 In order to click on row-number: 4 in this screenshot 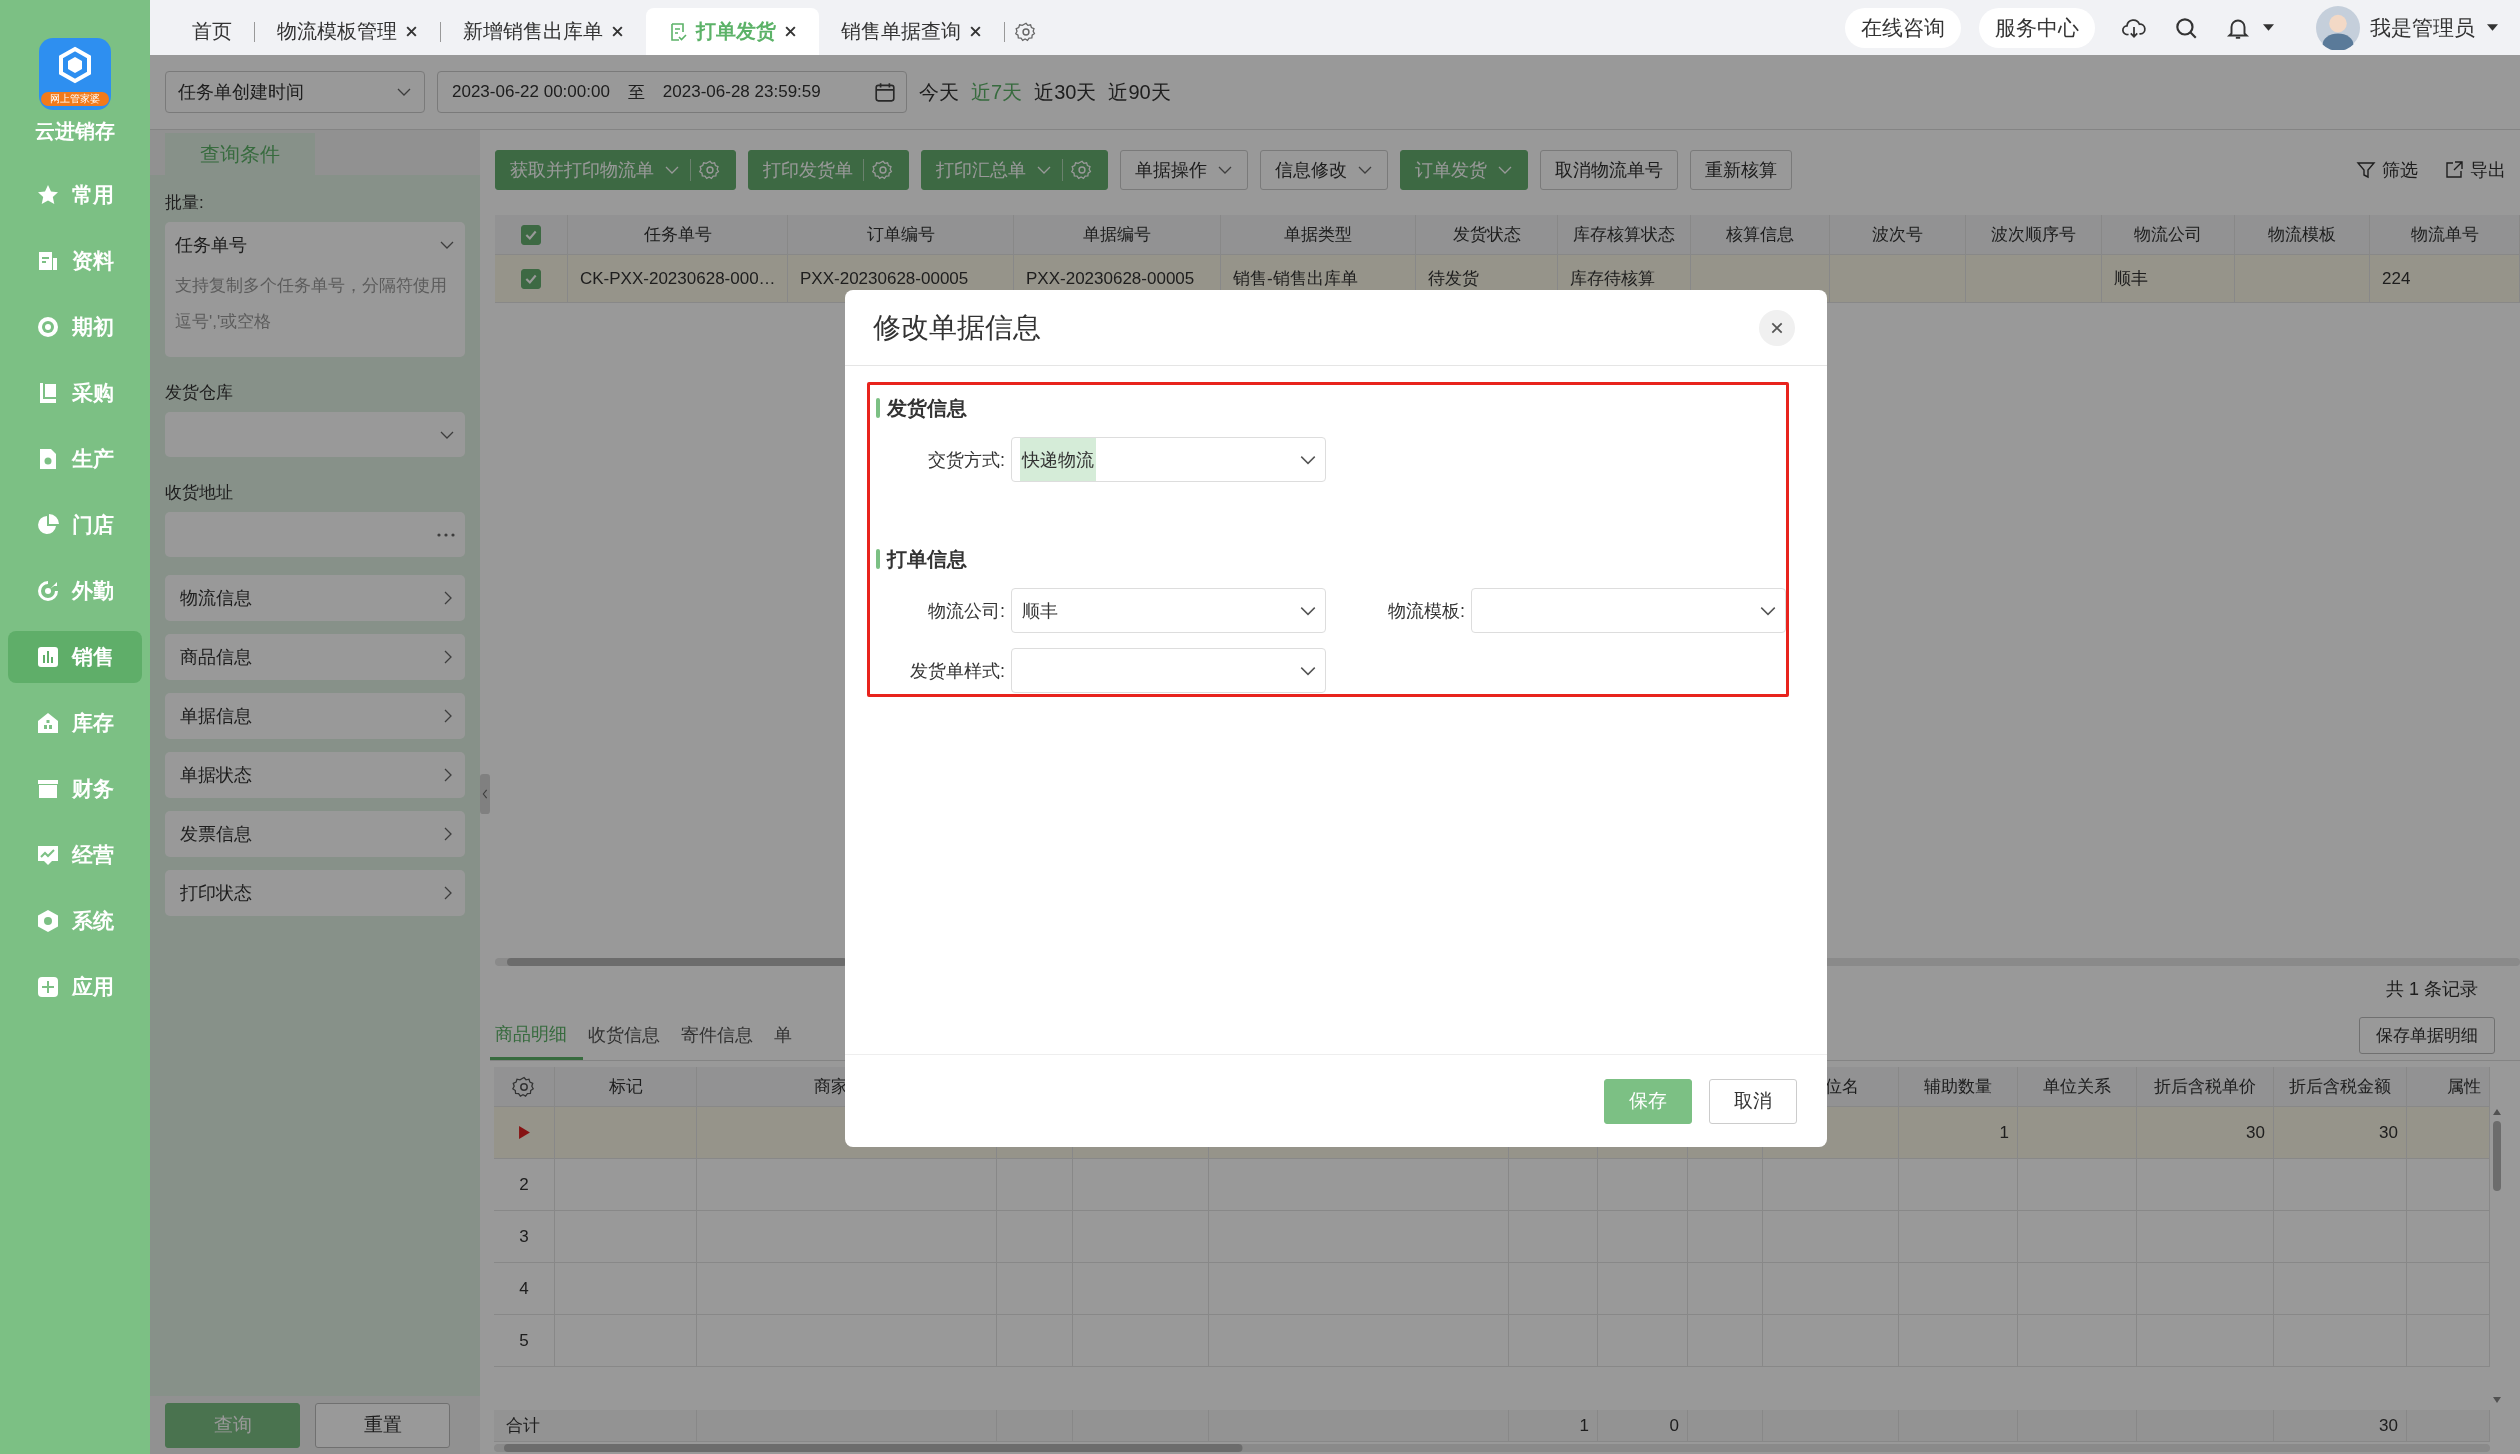, I will do `click(524, 1289)`.